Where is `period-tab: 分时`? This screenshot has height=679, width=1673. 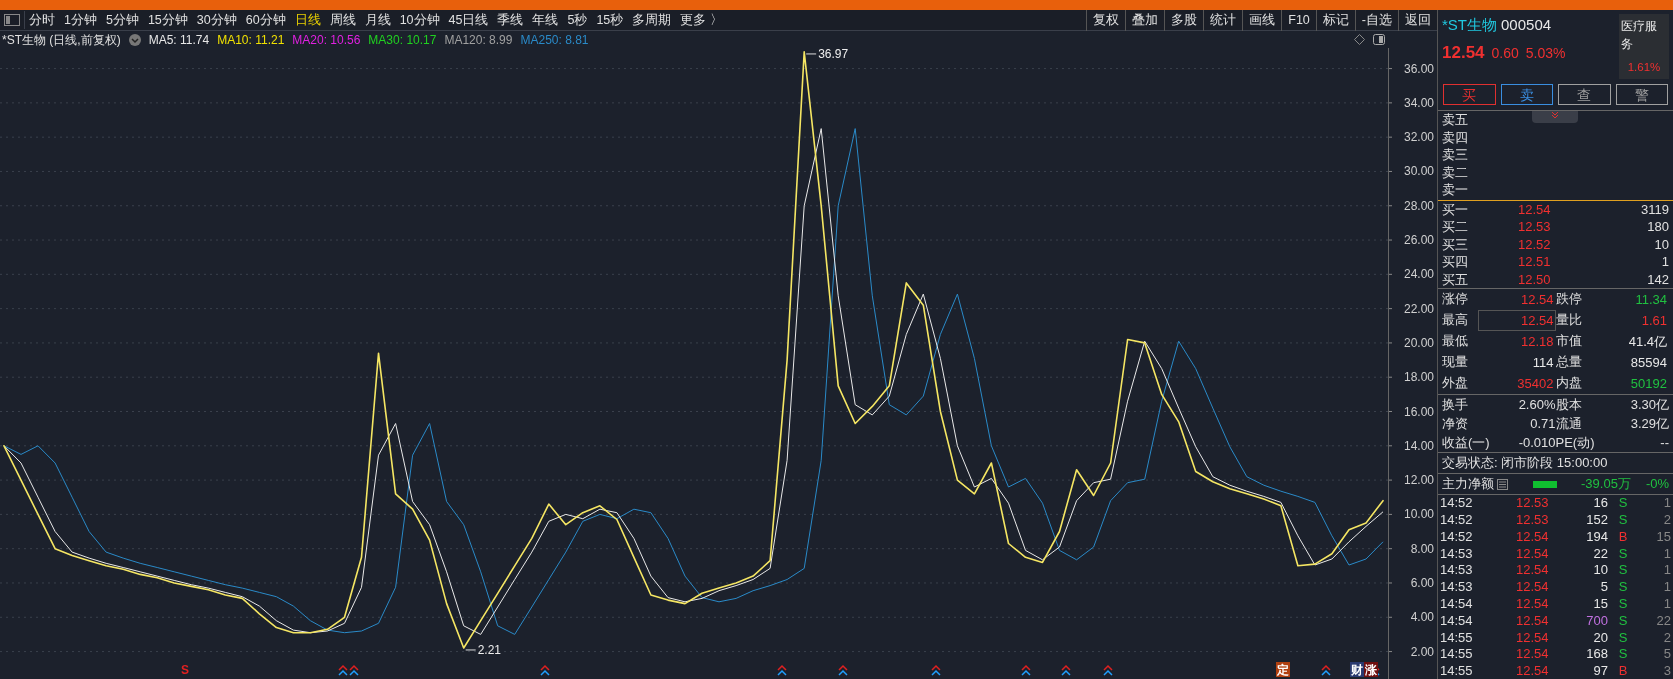 period-tab: 分时 is located at coordinates (42, 20).